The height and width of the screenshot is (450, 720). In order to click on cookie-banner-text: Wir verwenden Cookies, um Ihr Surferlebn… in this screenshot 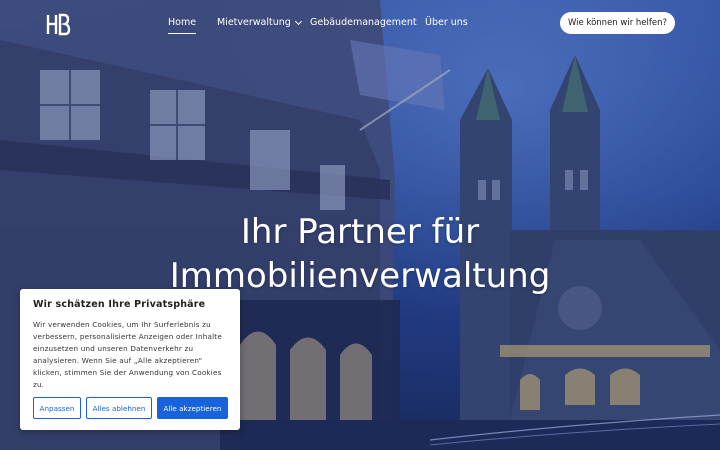, I will do `click(127, 354)`.